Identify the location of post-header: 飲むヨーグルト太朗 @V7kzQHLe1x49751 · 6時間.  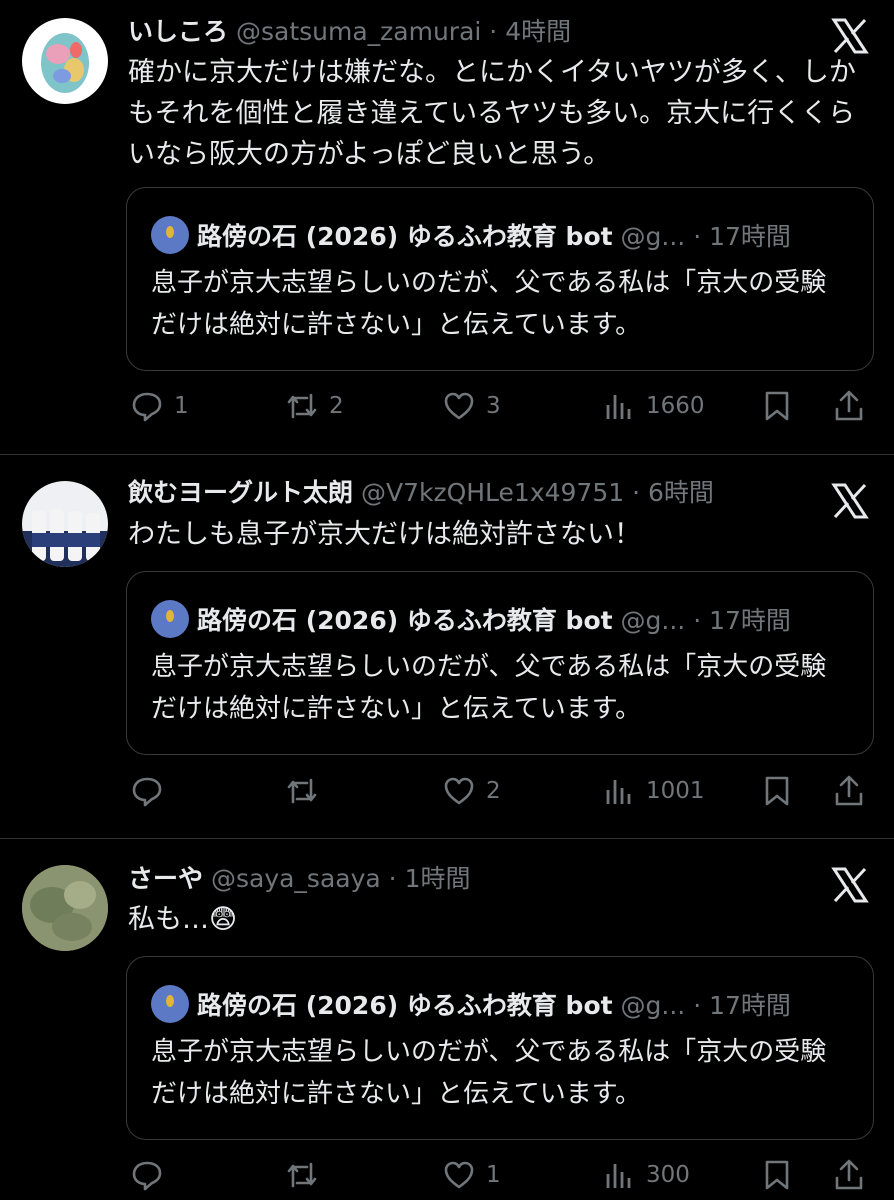
(421, 493).